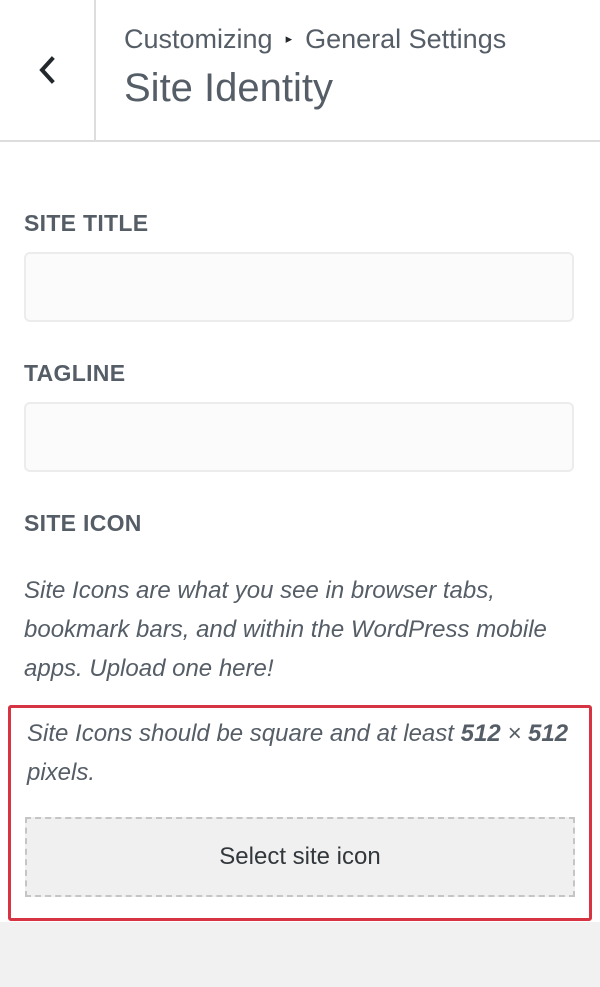 This screenshot has height=987, width=600. Describe the element at coordinates (244, 733) in the screenshot. I see `notice-prefix: Site Icons should be square and at least` at that location.